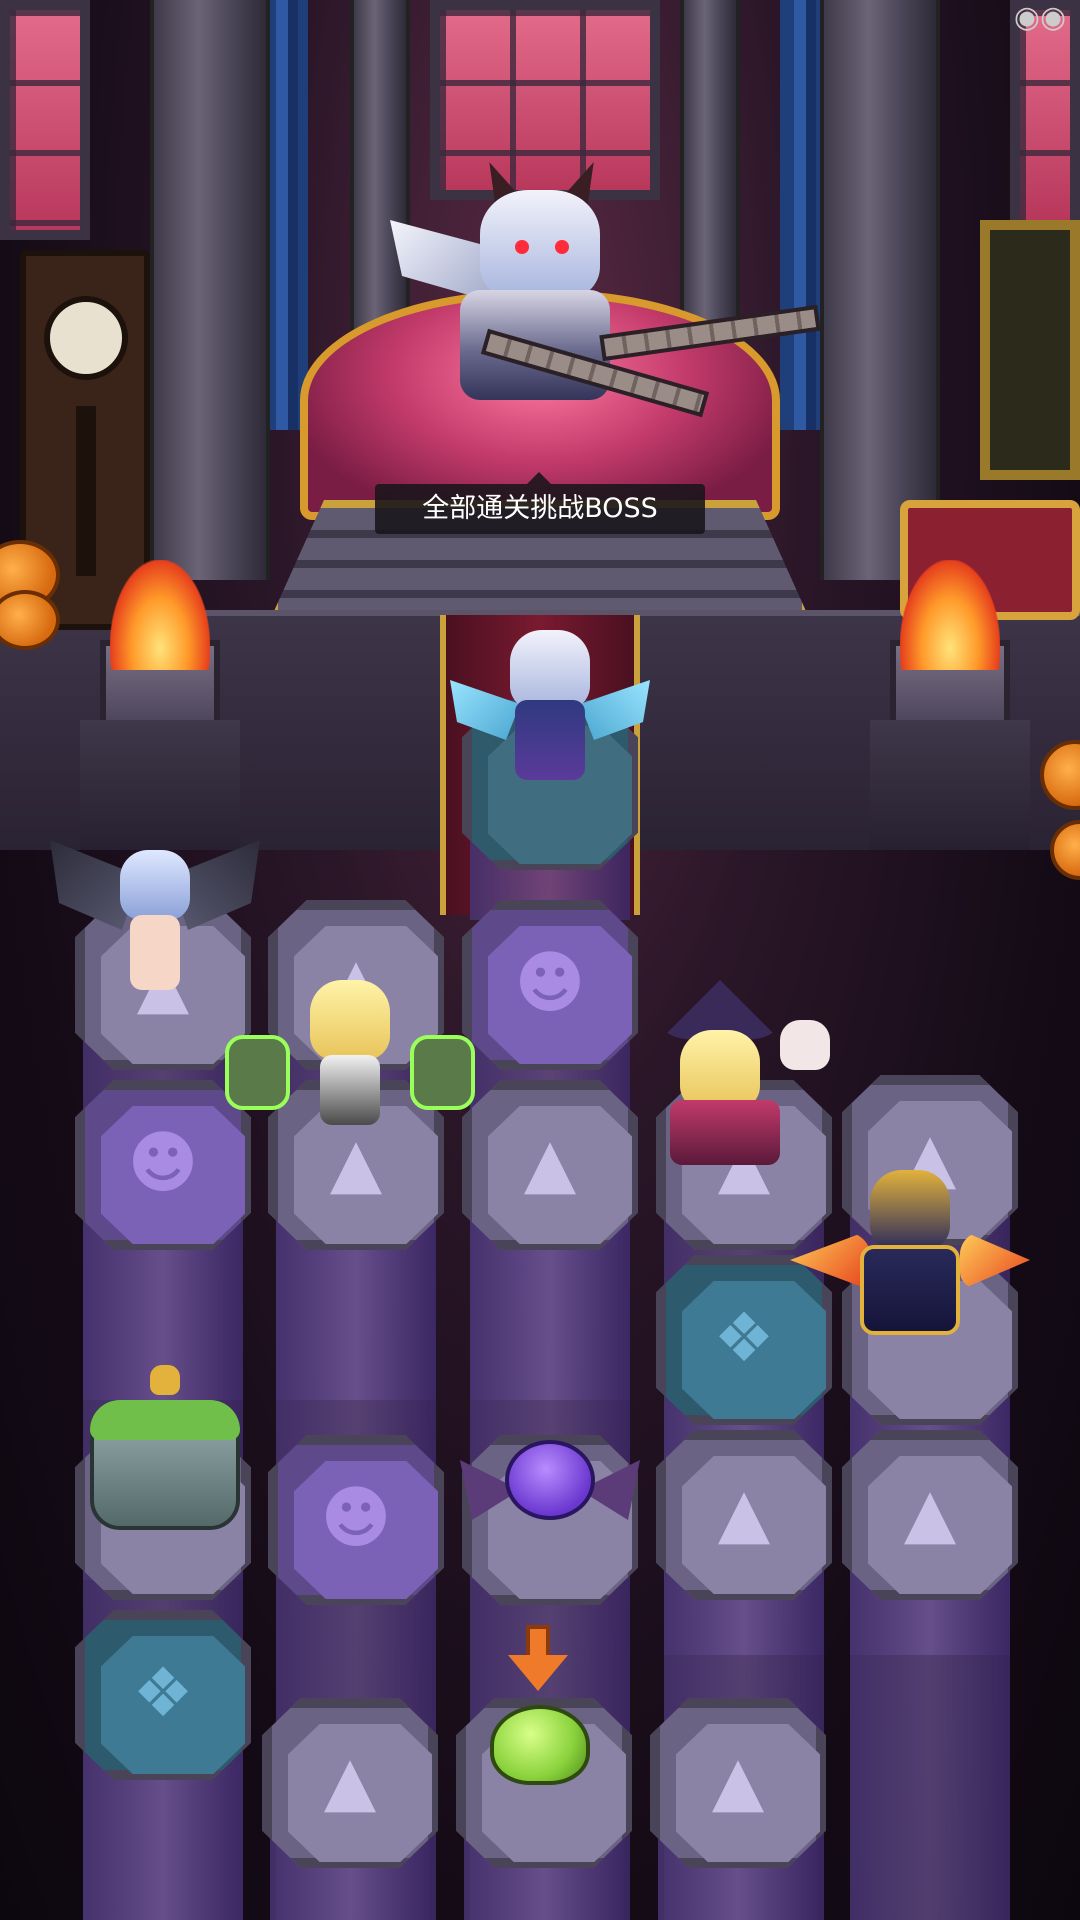 The image size is (1080, 1920). I want to click on left-pillar, so click(210, 290).